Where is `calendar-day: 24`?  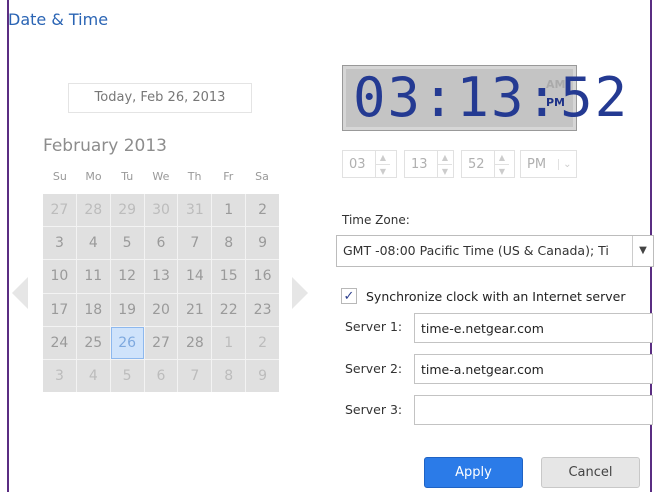
calendar-day: 24 is located at coordinates (59, 342).